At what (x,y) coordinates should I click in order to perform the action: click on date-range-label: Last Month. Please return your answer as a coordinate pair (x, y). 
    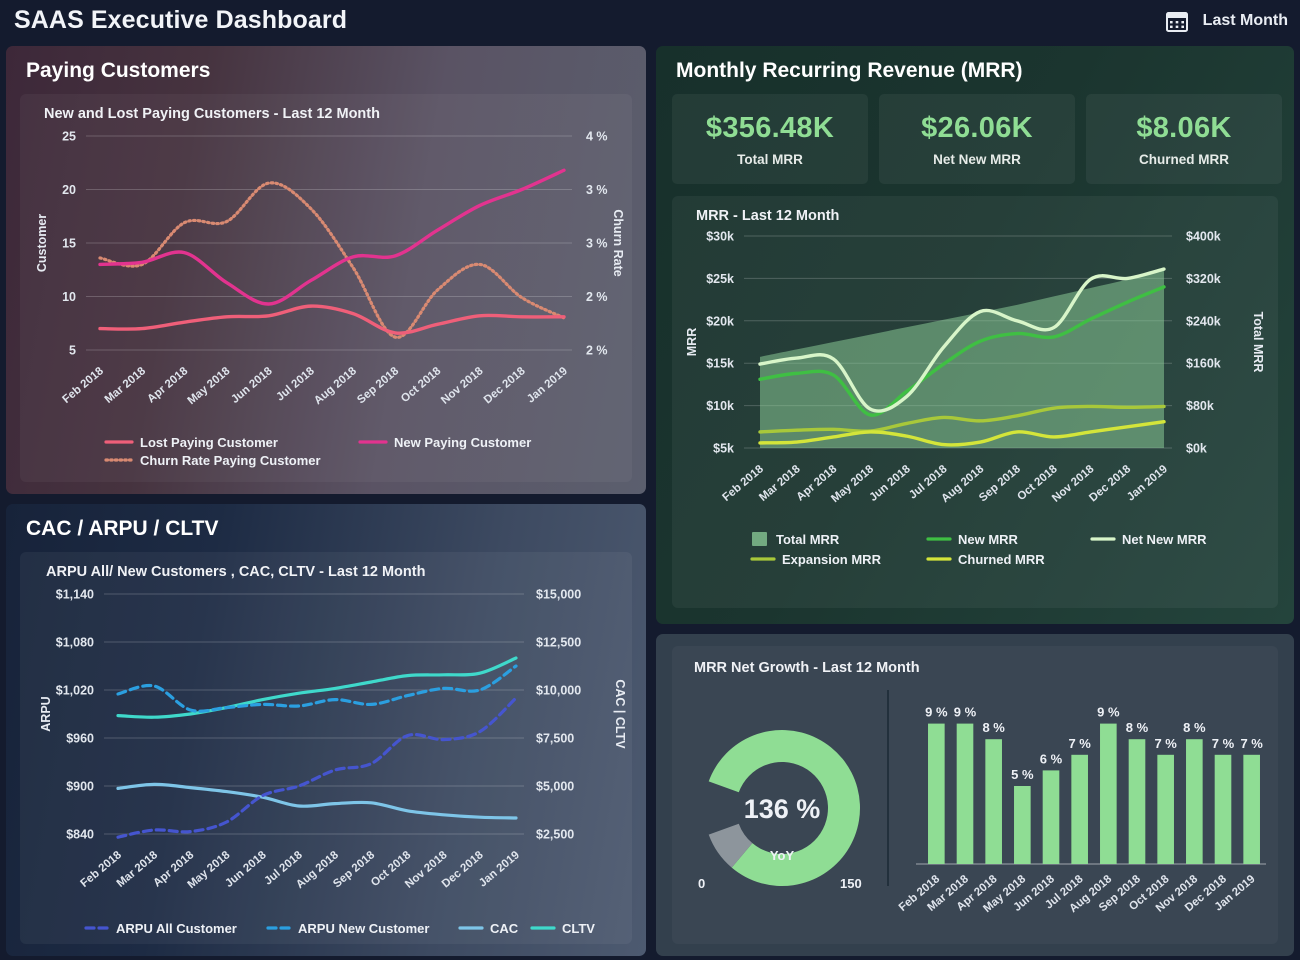
    Looking at the image, I should click on (1245, 20).